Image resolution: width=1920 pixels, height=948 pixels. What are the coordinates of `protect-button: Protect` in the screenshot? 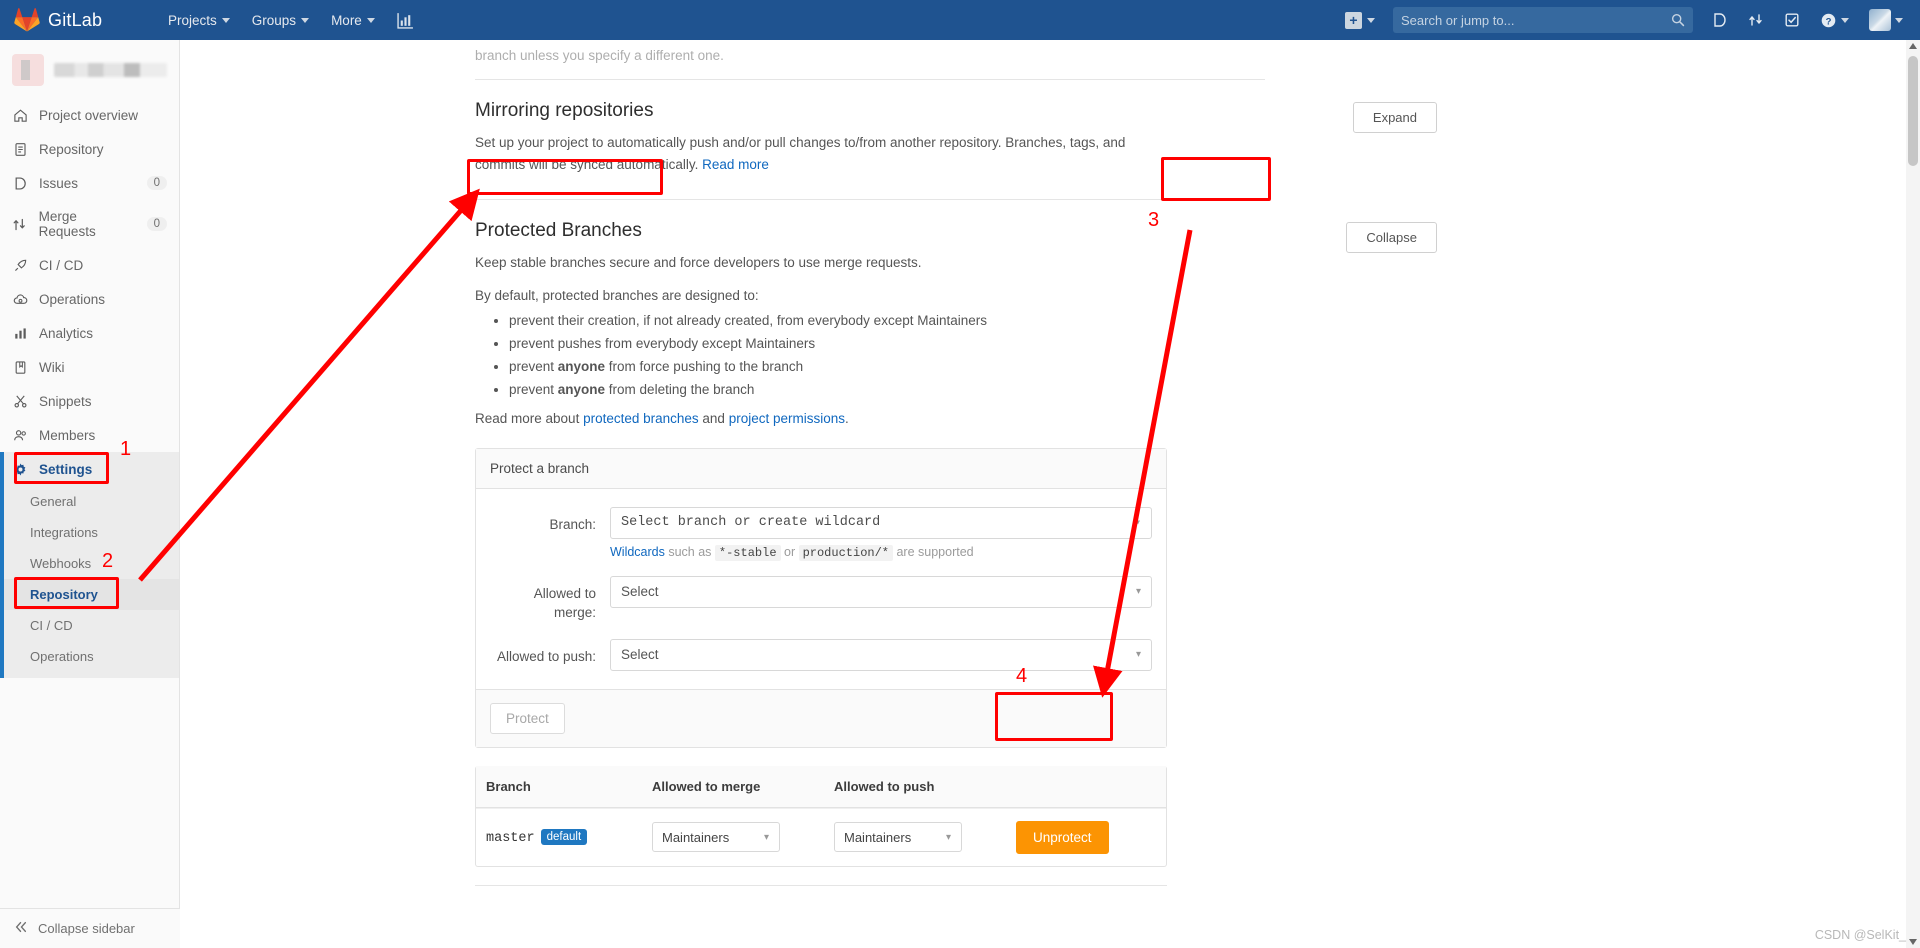 It's located at (527, 718).